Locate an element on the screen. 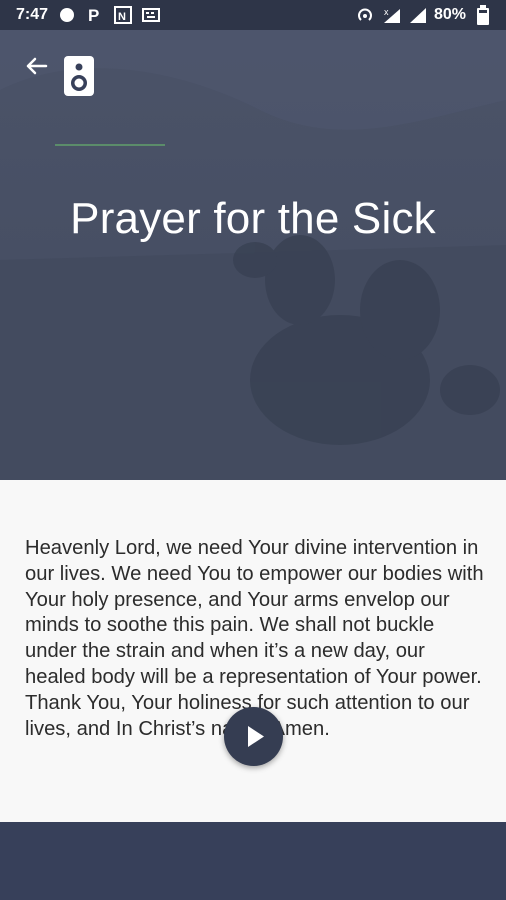 The width and height of the screenshot is (506, 900). back-arrow-icon is located at coordinates (36, 66).